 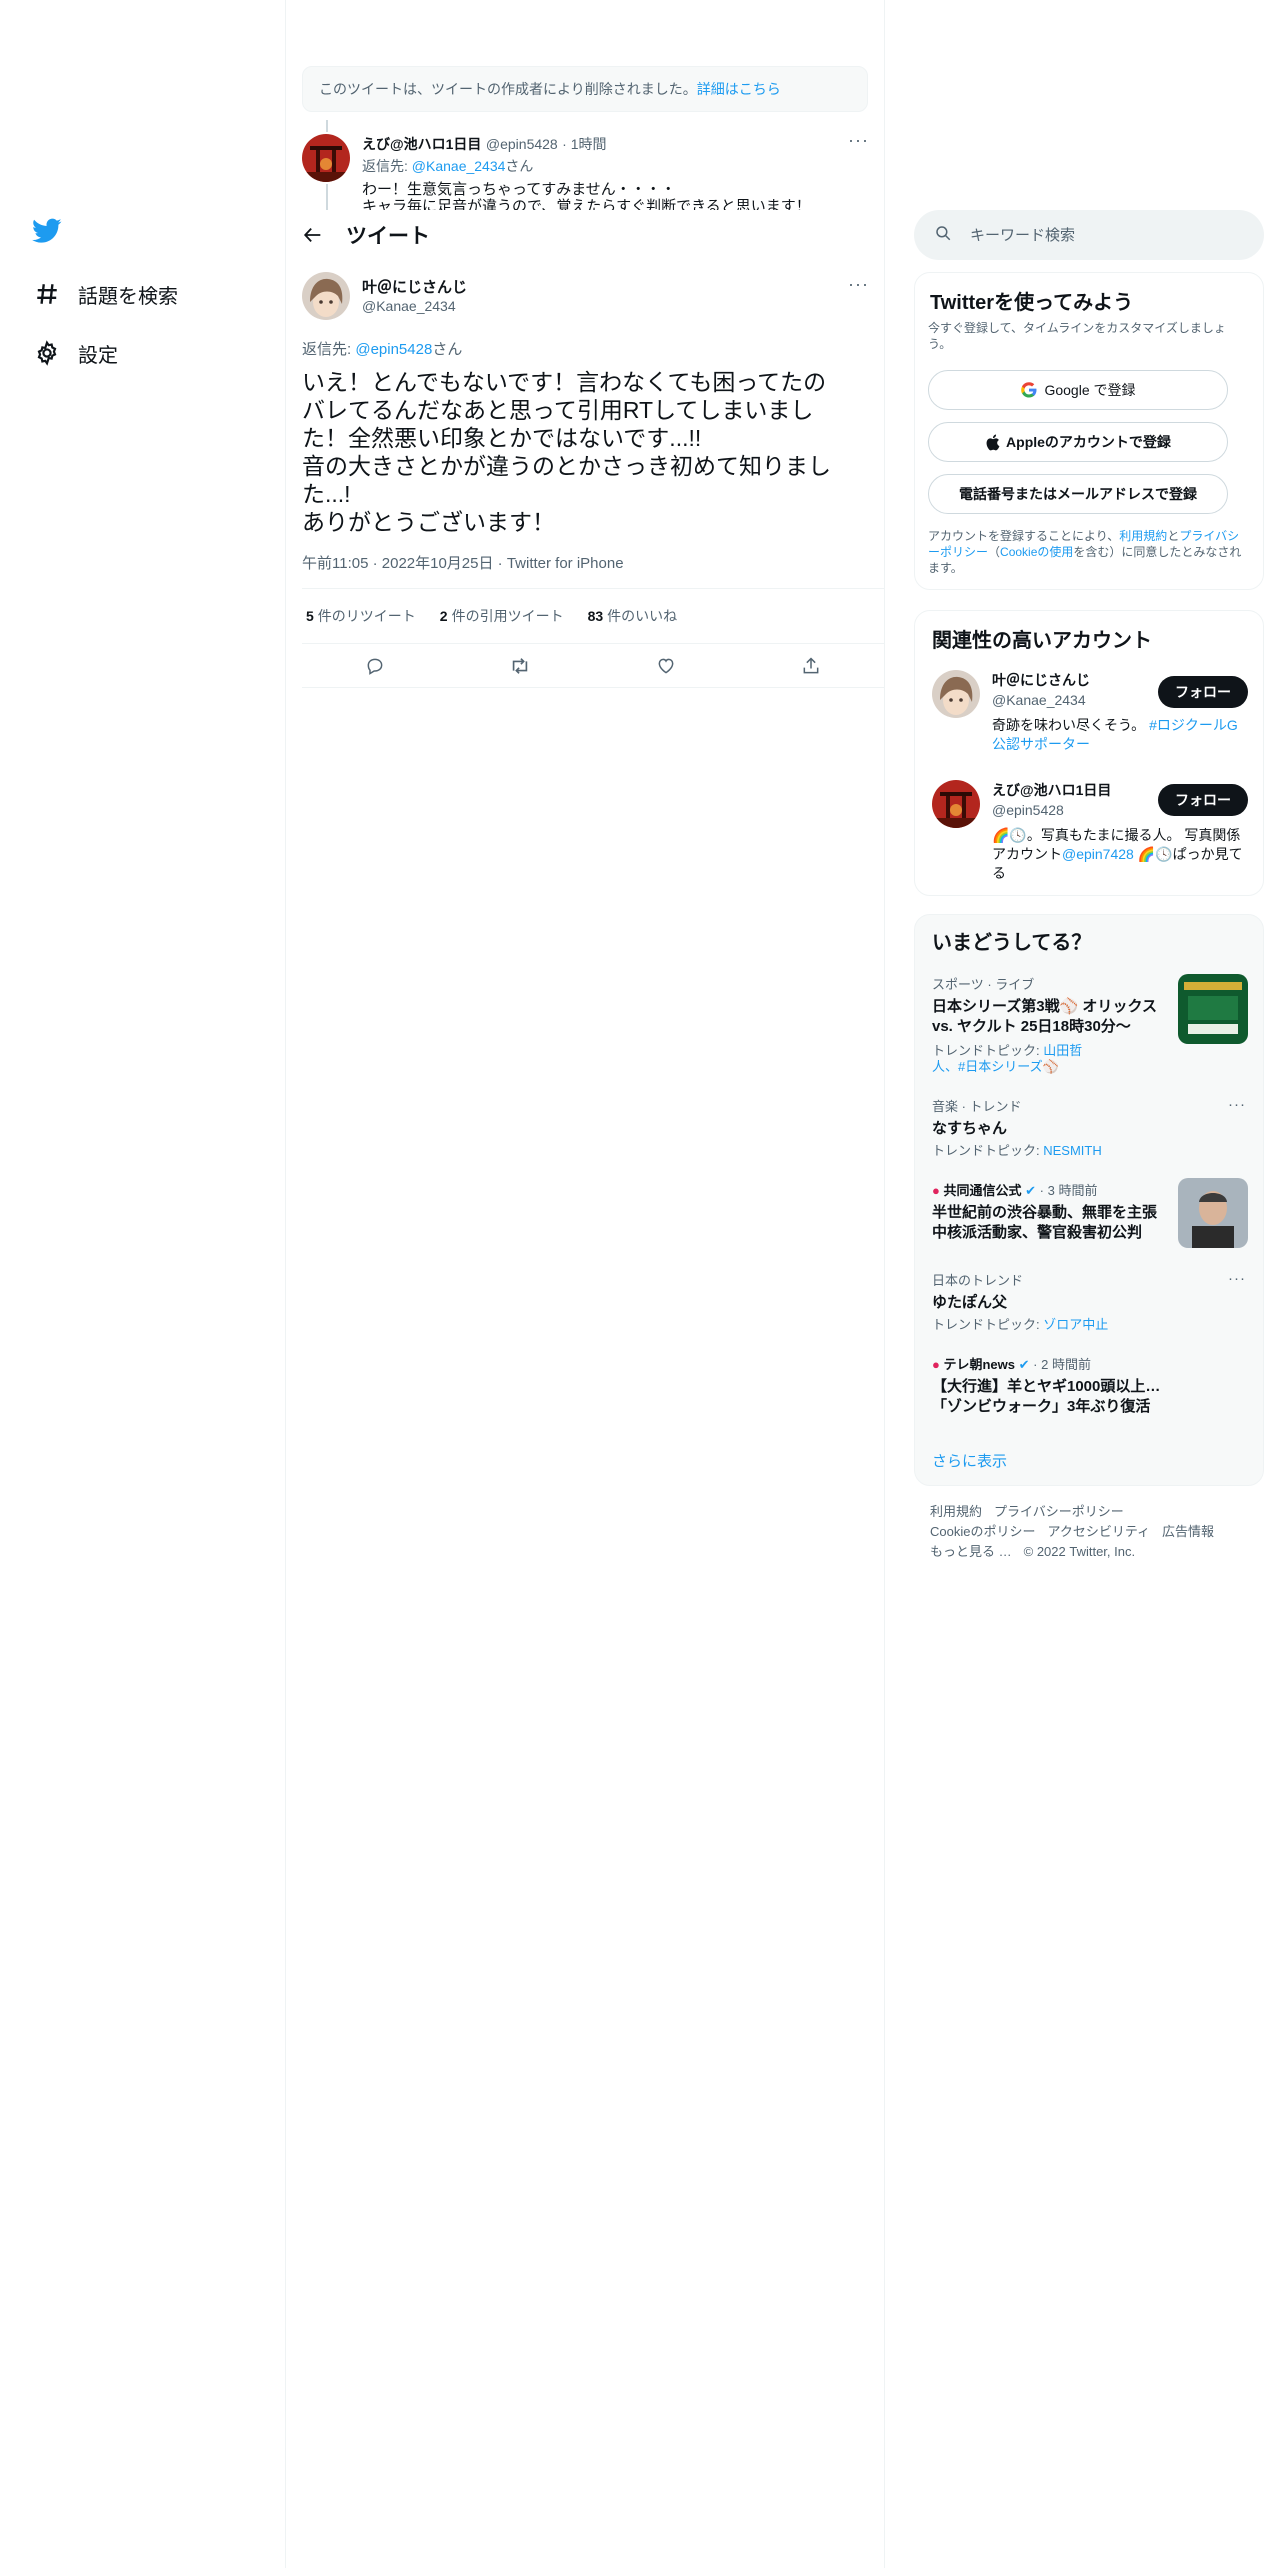 What do you see at coordinates (584, 144) in the screenshot?
I see `parent-tweet-time: · 1時間` at bounding box center [584, 144].